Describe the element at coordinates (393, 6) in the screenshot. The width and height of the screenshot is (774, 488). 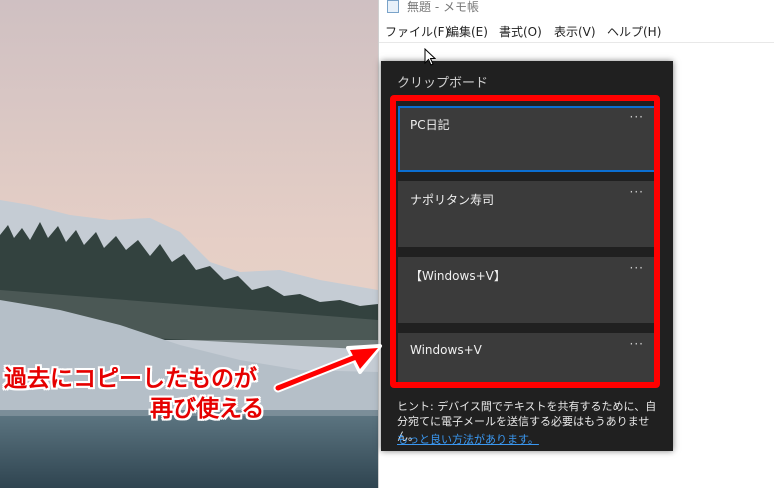
I see `notepad-icon` at that location.